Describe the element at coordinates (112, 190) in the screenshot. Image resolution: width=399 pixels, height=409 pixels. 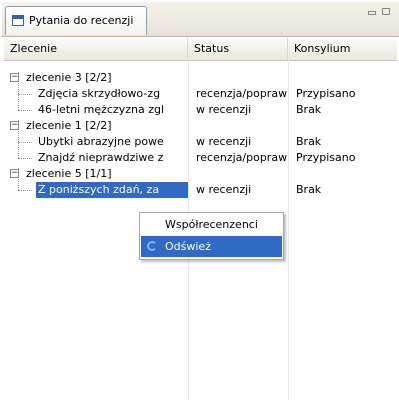
I see `row-name: Z poniższych zdań, za` at that location.